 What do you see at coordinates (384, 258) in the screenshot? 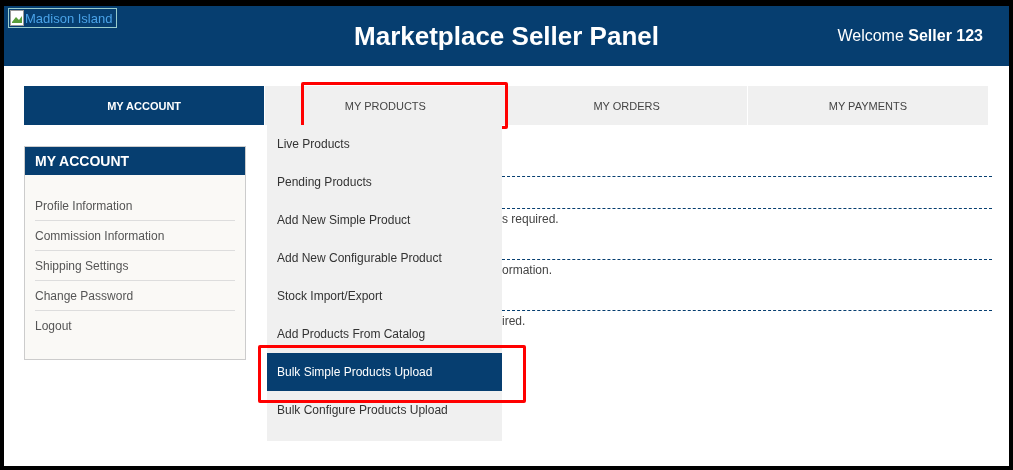
I see `menu-item: Add New Configurable Product` at bounding box center [384, 258].